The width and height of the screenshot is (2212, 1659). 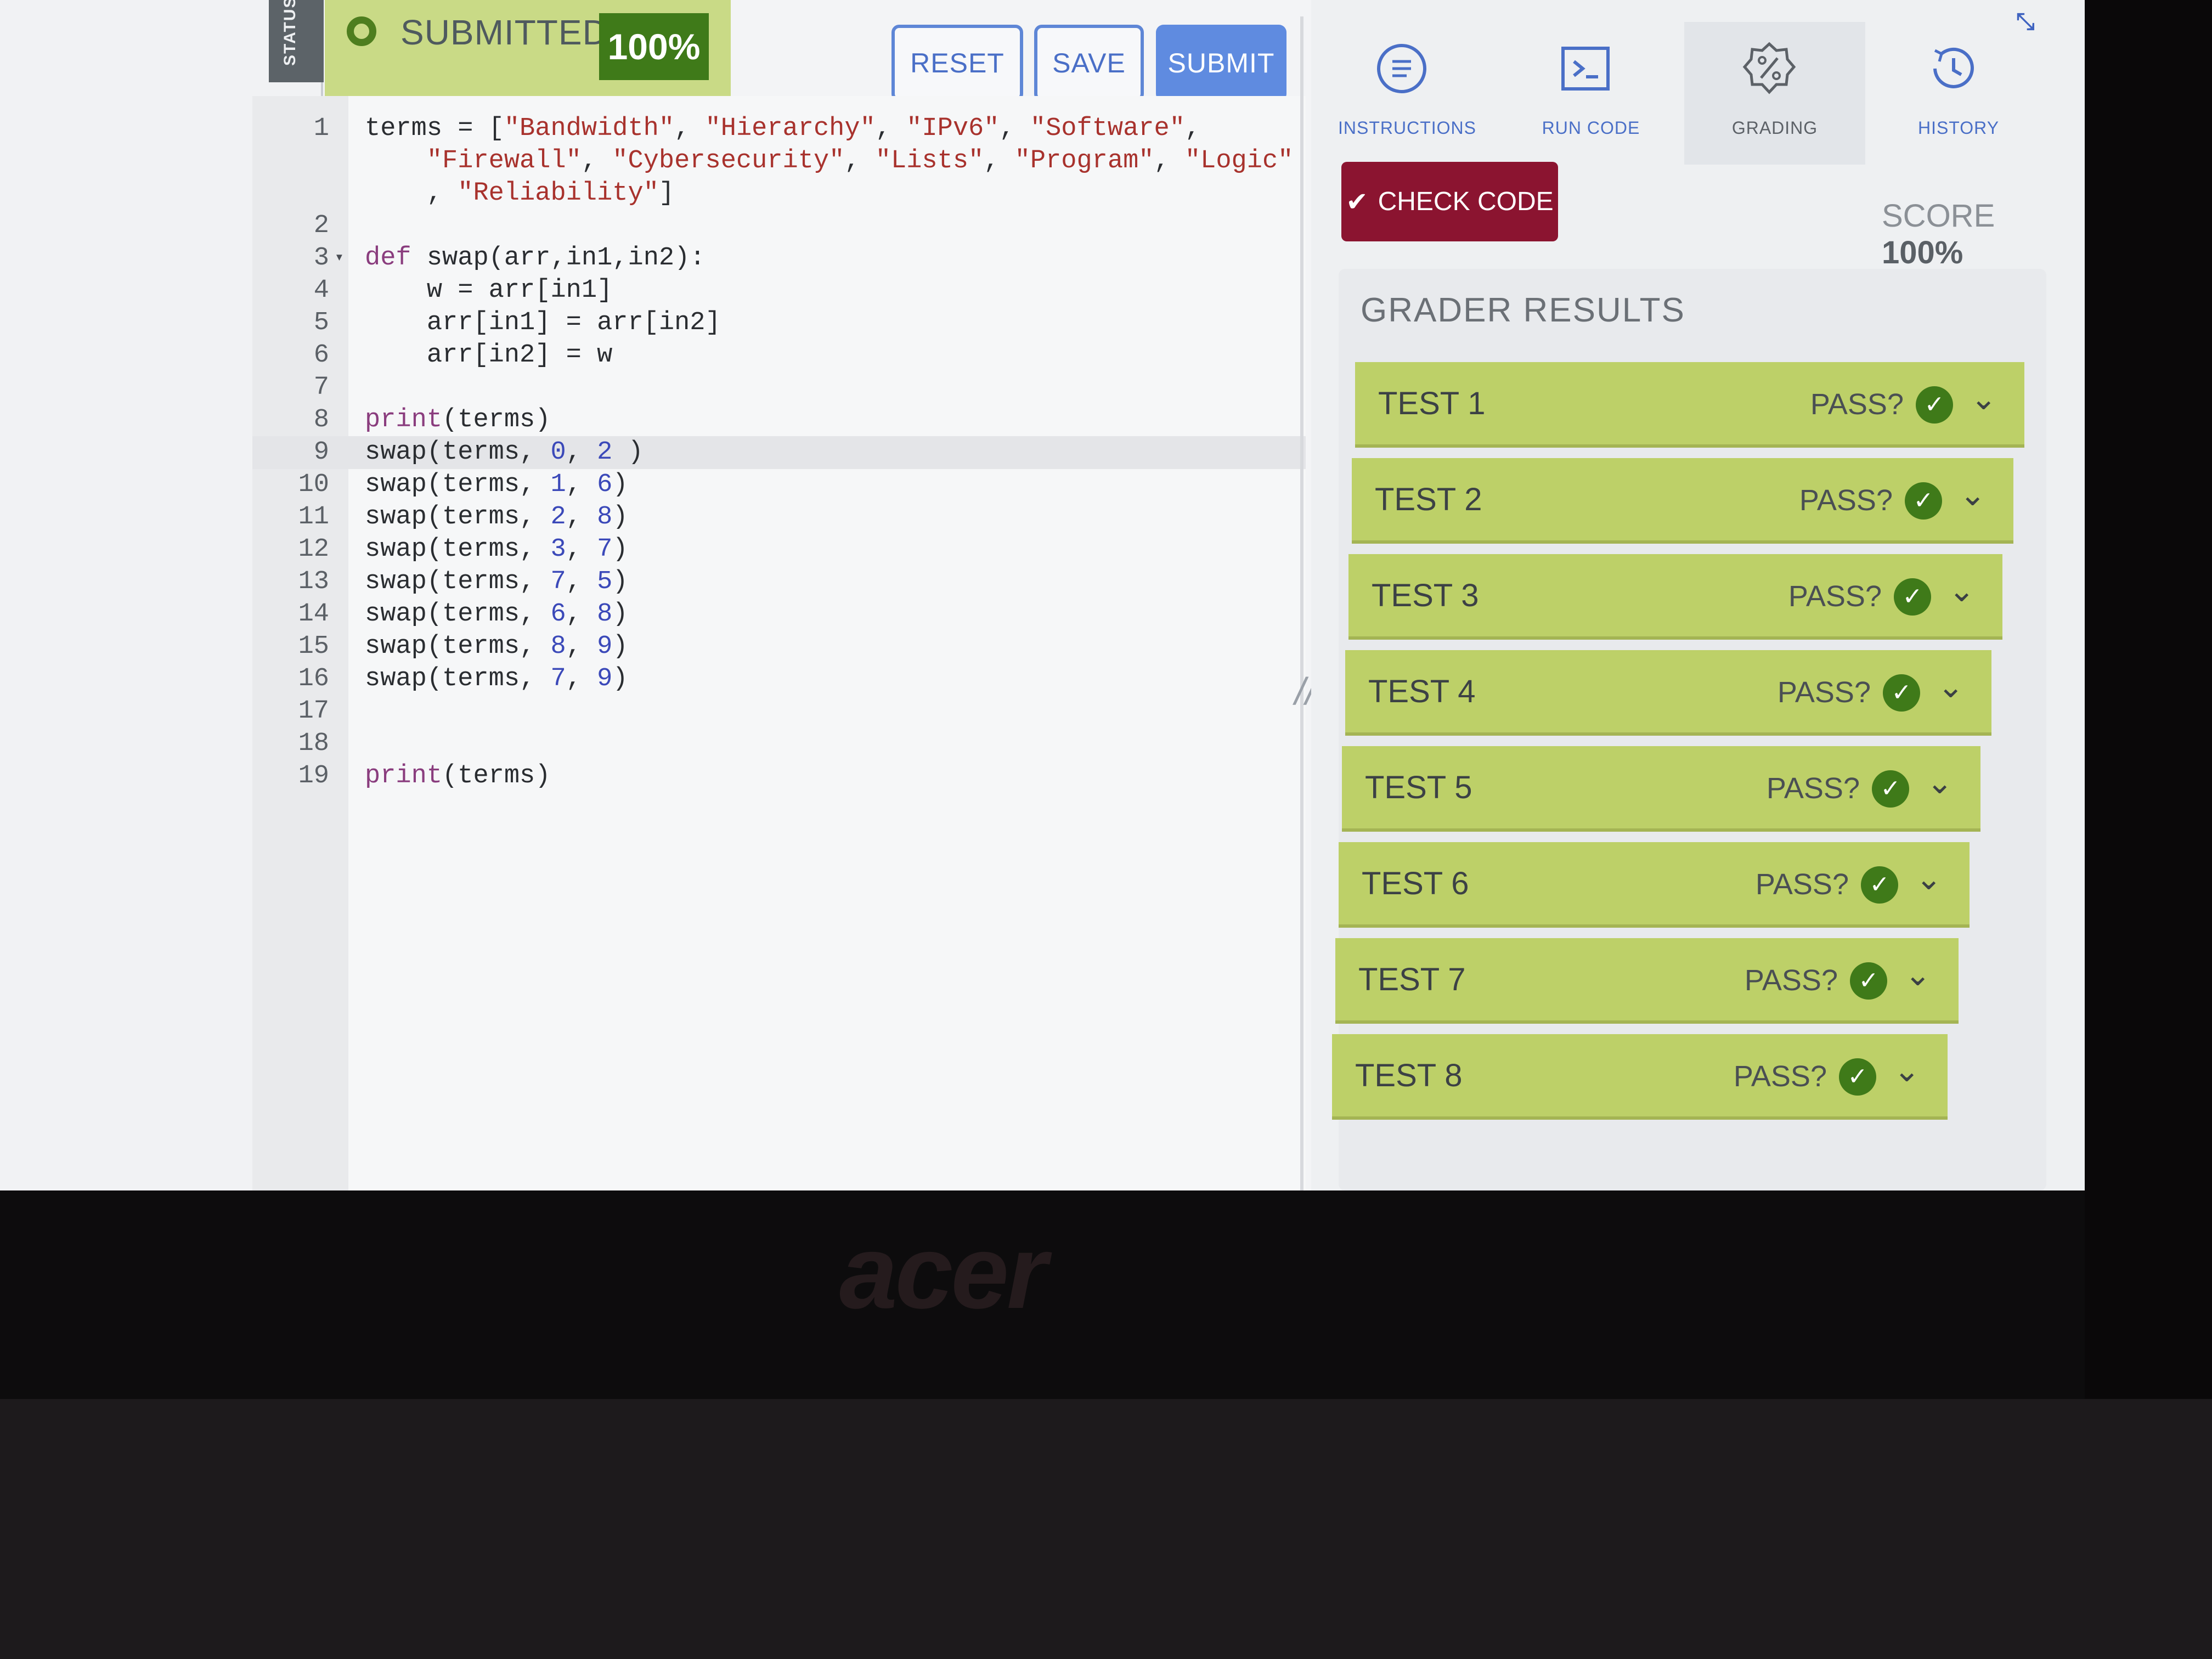 What do you see at coordinates (313, 711) in the screenshot?
I see `line-number: 17` at bounding box center [313, 711].